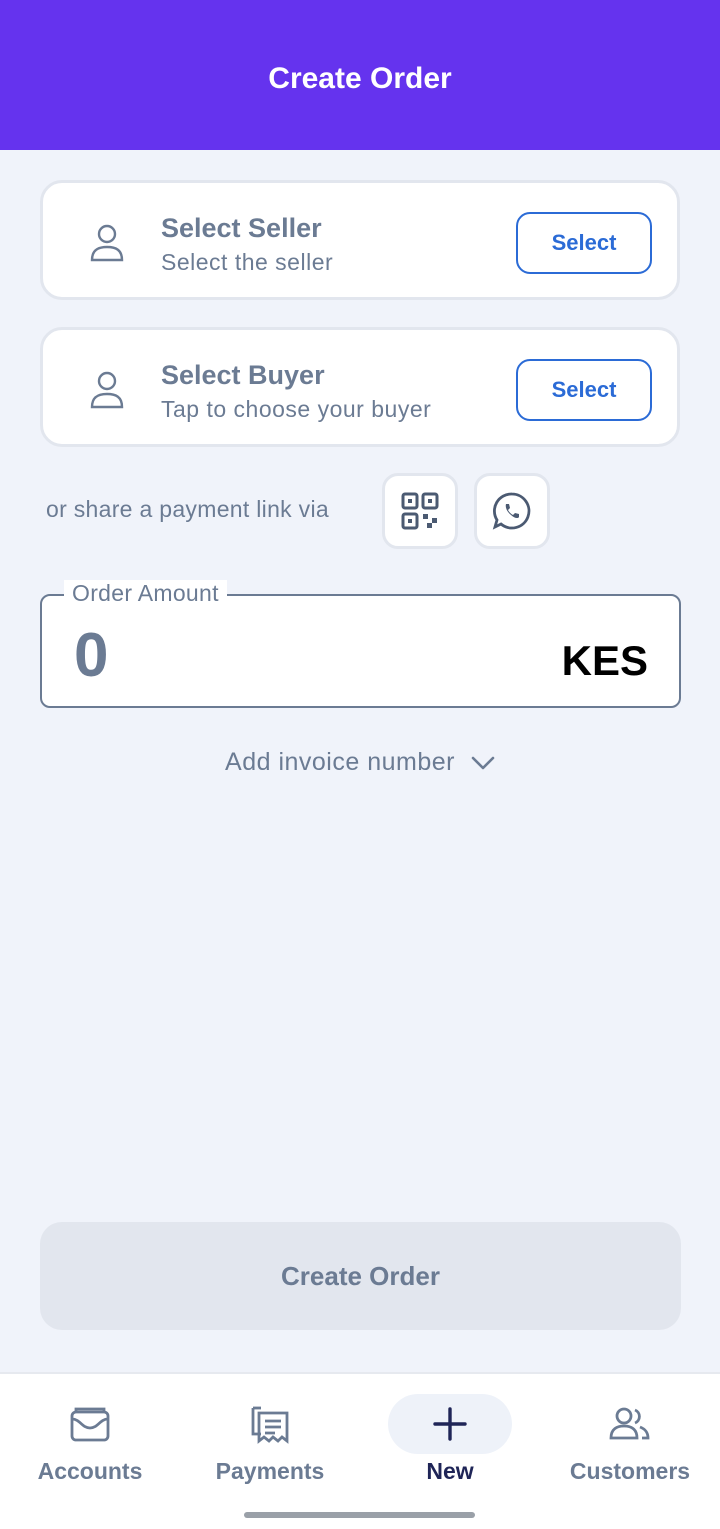 The height and width of the screenshot is (1529, 720). What do you see at coordinates (360, 78) in the screenshot?
I see `page-title: Create Order` at bounding box center [360, 78].